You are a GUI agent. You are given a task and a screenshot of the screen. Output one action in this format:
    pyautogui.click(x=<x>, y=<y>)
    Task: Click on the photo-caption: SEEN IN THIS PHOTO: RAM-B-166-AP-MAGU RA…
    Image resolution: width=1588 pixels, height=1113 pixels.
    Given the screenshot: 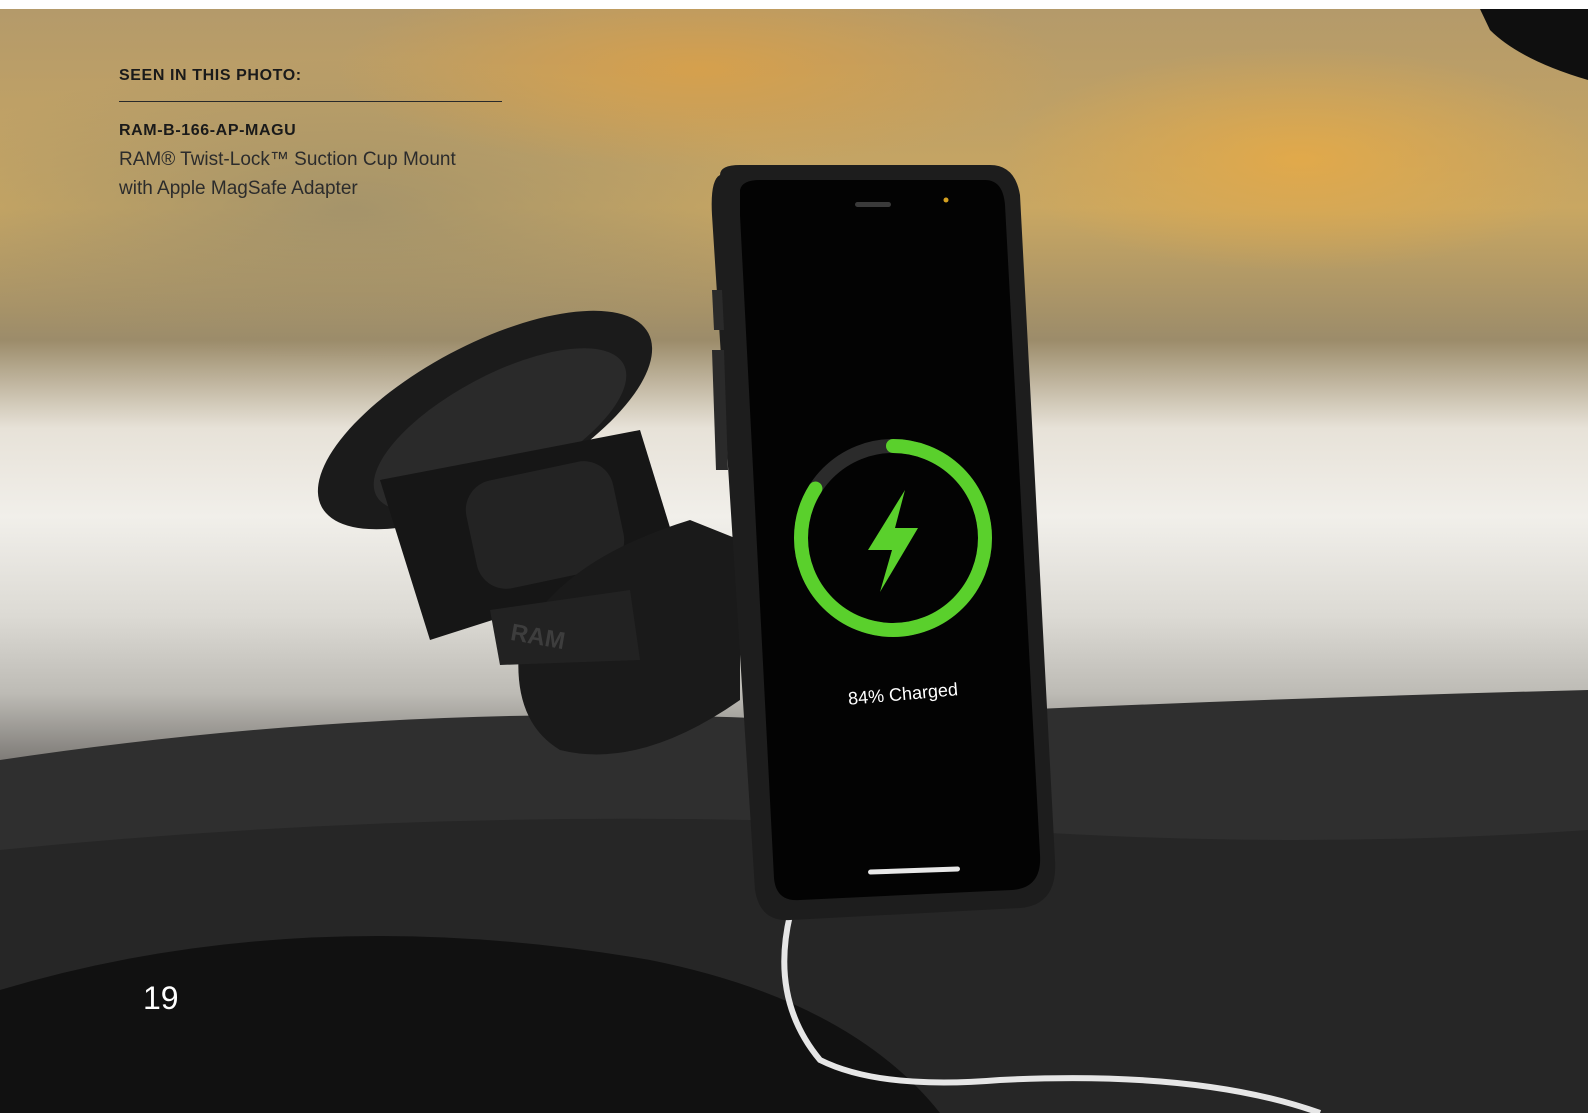 What is the action you would take?
    pyautogui.click(x=310, y=134)
    